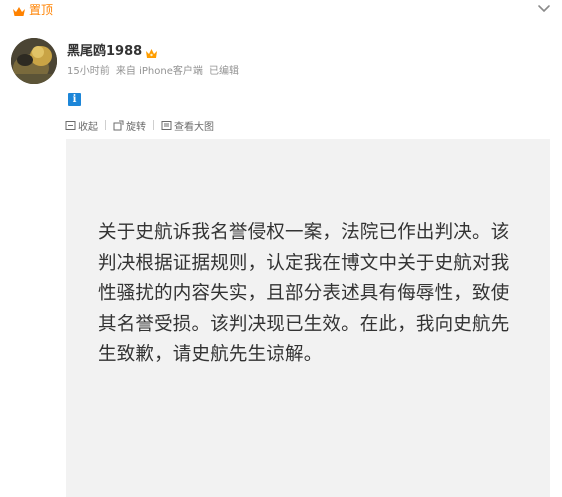 Image resolution: width=562 pixels, height=497 pixels. I want to click on rotate-label: 旋转, so click(136, 127).